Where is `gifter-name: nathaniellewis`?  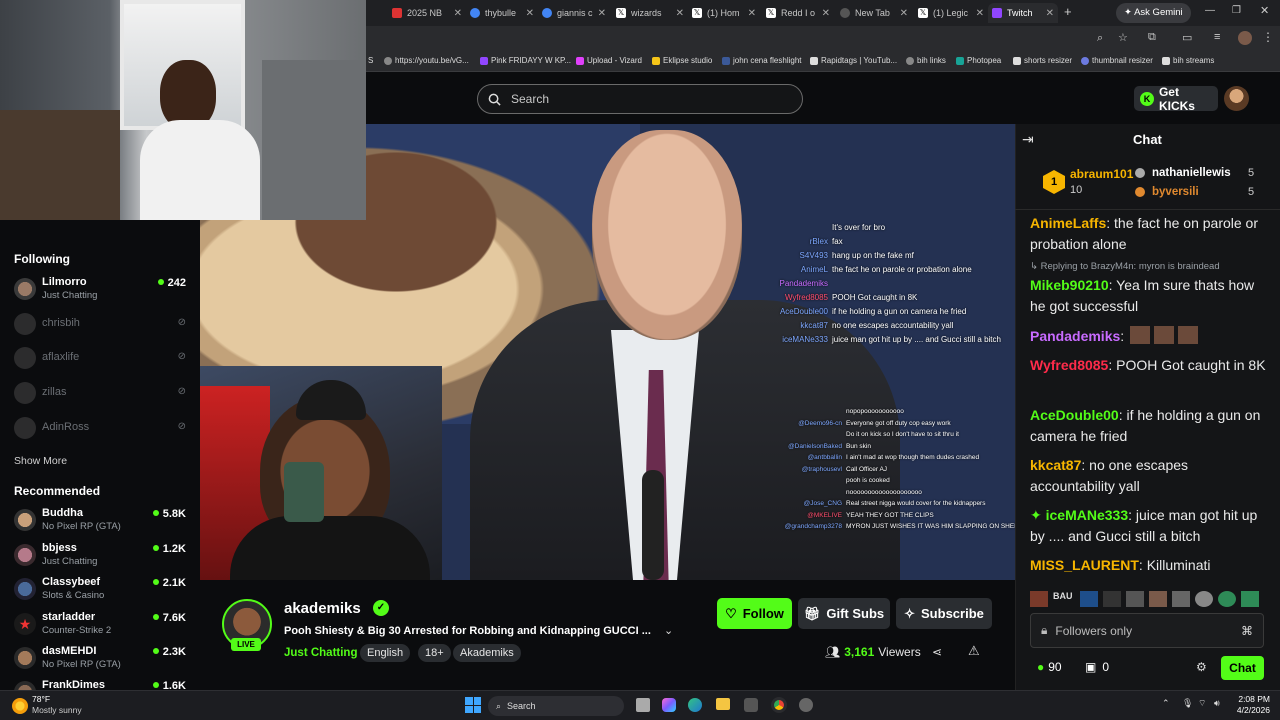 gifter-name: nathaniellewis is located at coordinates (1191, 173).